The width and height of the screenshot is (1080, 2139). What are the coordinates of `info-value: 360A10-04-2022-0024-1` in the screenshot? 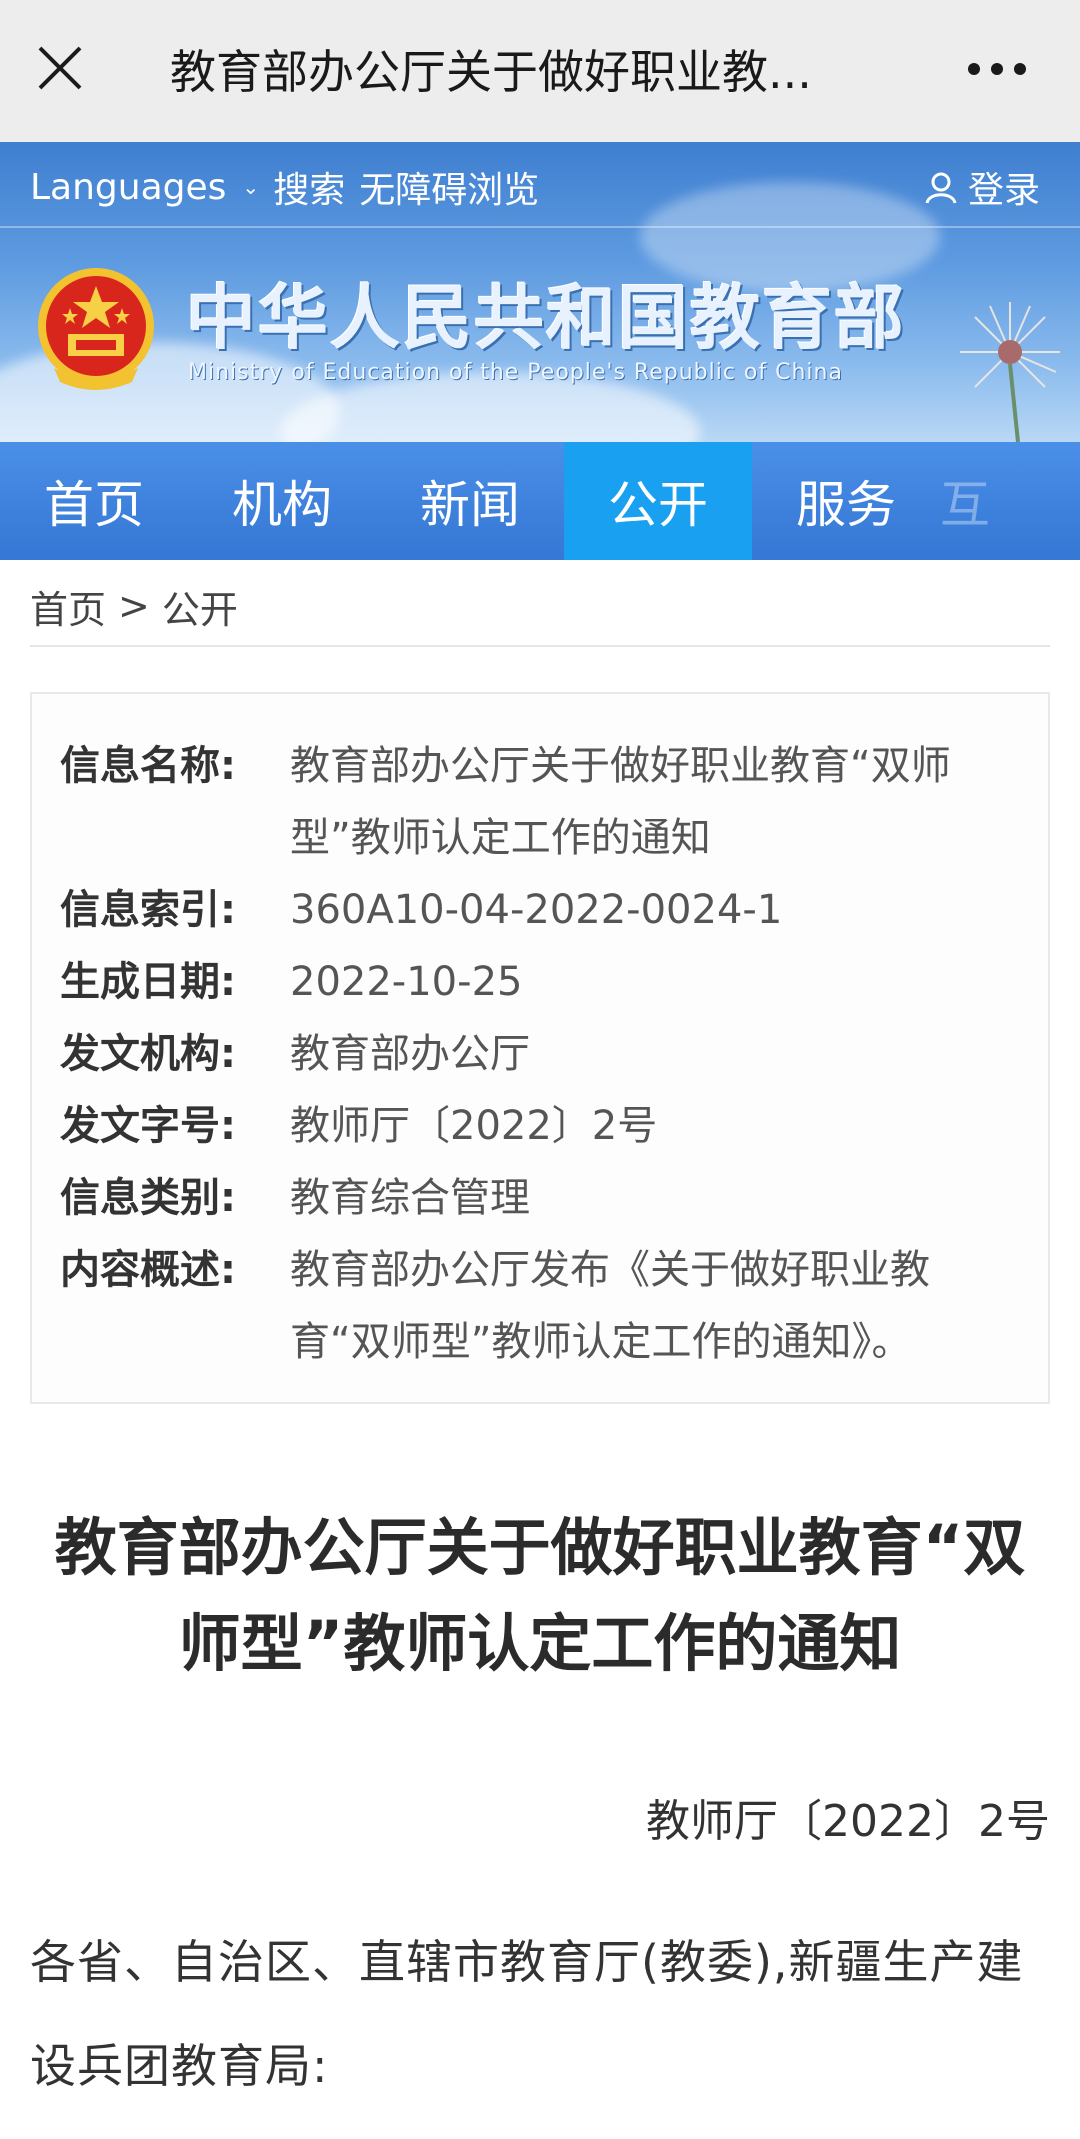 It's located at (536, 910).